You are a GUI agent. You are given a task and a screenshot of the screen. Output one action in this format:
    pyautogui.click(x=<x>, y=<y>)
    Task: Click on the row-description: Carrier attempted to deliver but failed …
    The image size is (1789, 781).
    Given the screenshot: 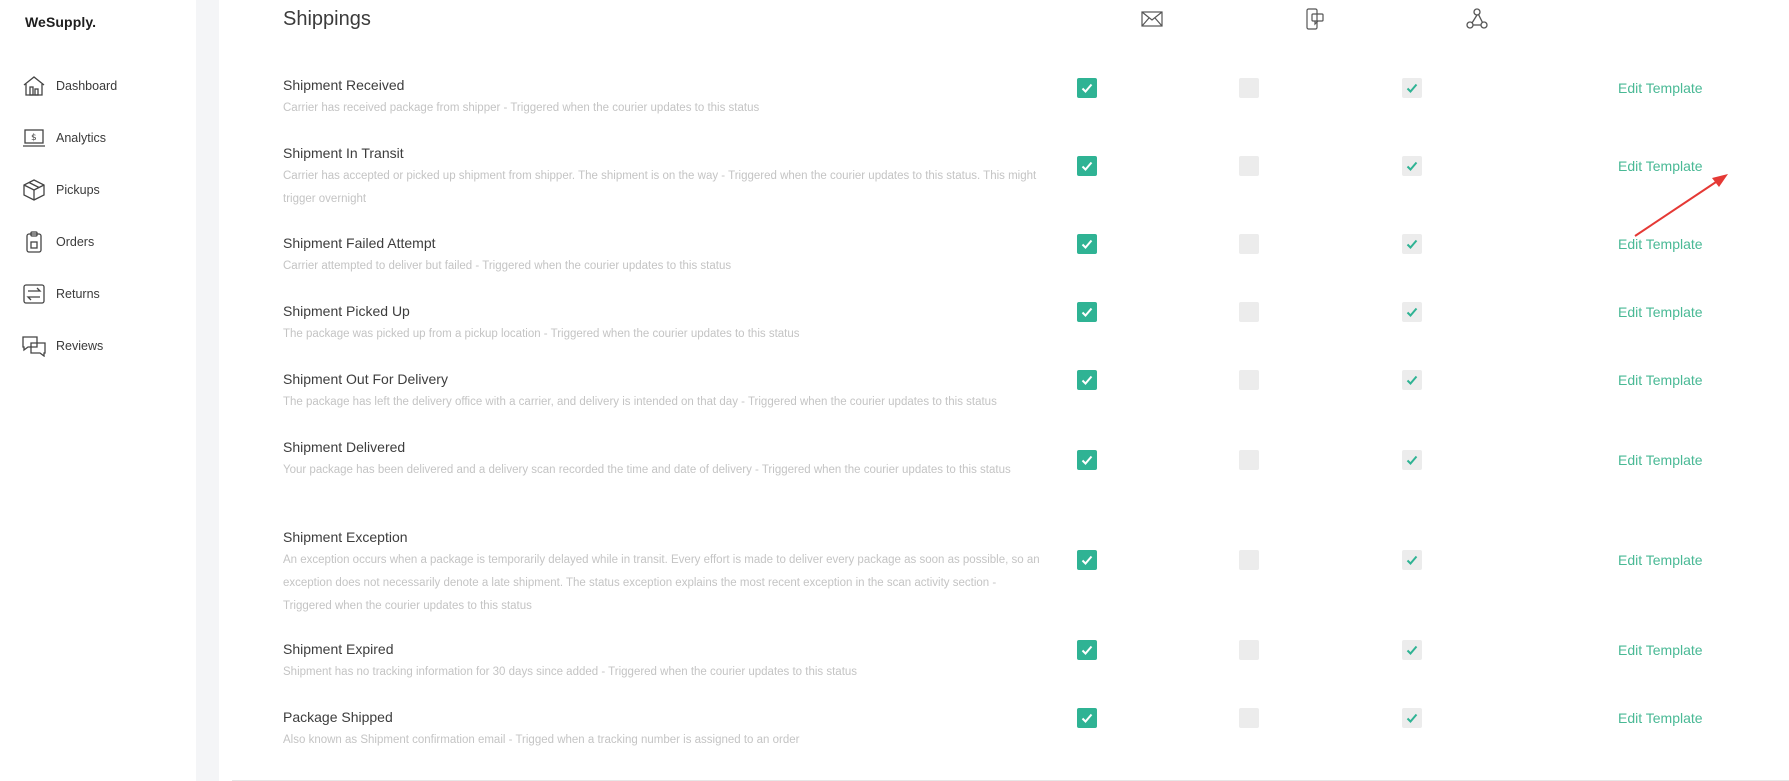 What is the action you would take?
    pyautogui.click(x=507, y=266)
    